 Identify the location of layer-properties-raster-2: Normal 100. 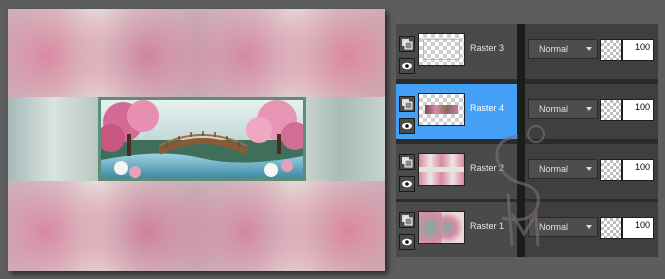
(591, 171).